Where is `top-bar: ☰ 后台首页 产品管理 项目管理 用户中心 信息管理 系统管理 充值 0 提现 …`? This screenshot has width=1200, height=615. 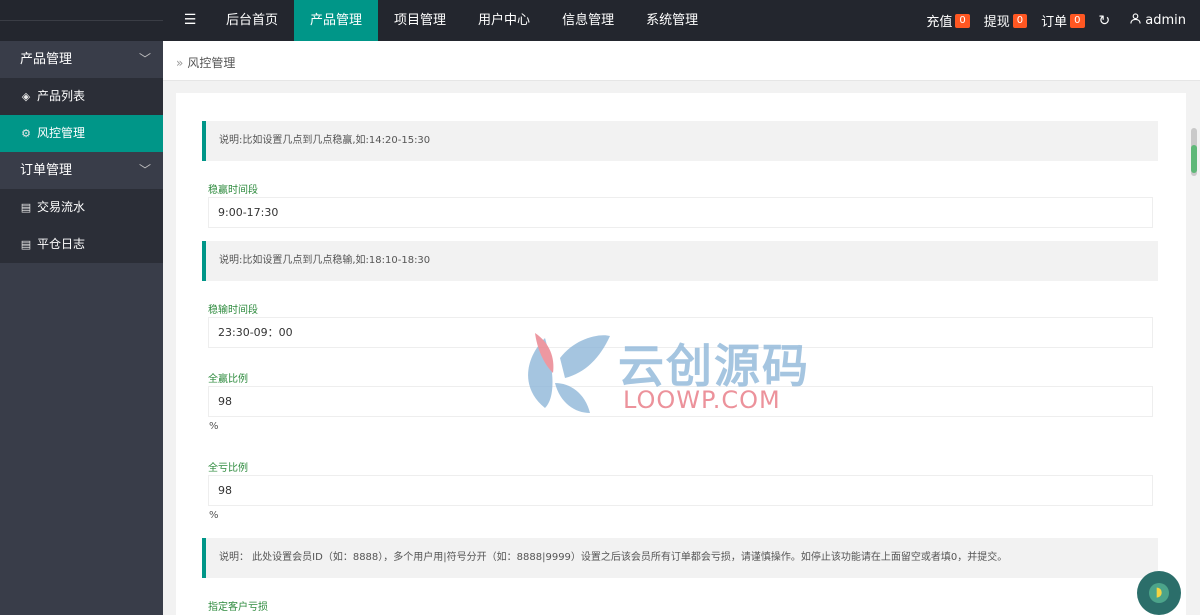
top-bar: ☰ 后台首页 产品管理 项目管理 用户中心 信息管理 系统管理 充值 0 提现 … is located at coordinates (600, 20).